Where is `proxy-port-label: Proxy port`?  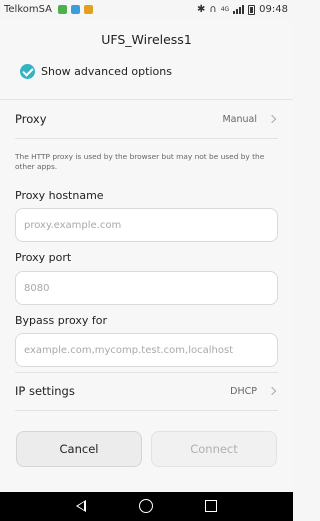
proxy-port-label: Proxy port is located at coordinates (43, 257).